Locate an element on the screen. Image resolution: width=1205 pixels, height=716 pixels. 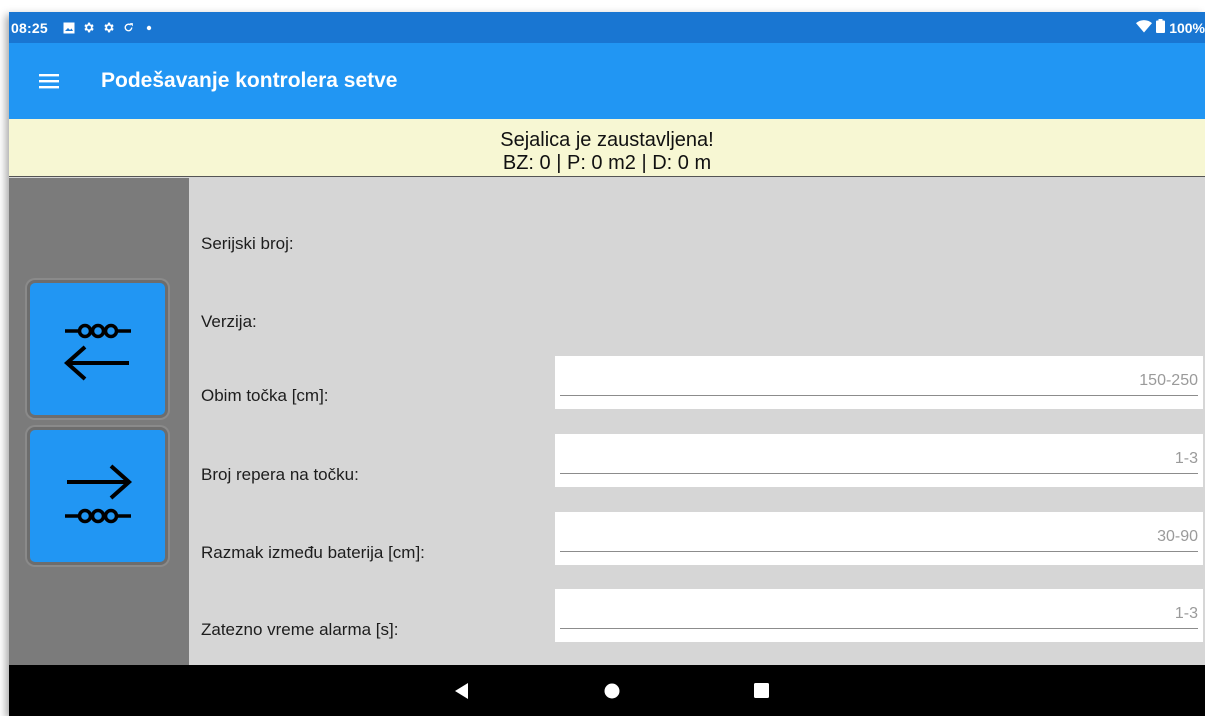
alarm-delay-input is located at coordinates (879, 614).